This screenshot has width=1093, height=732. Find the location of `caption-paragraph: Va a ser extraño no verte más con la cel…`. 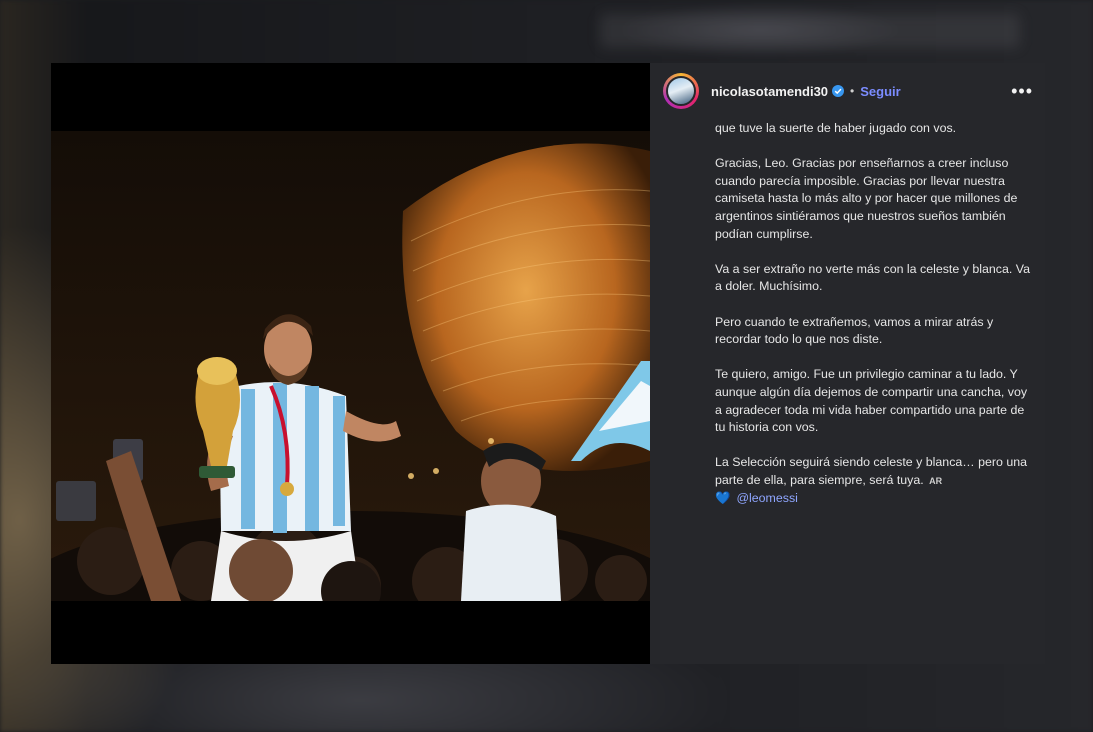

caption-paragraph: Va a ser extraño no verte más con la cel… is located at coordinates (872, 277).